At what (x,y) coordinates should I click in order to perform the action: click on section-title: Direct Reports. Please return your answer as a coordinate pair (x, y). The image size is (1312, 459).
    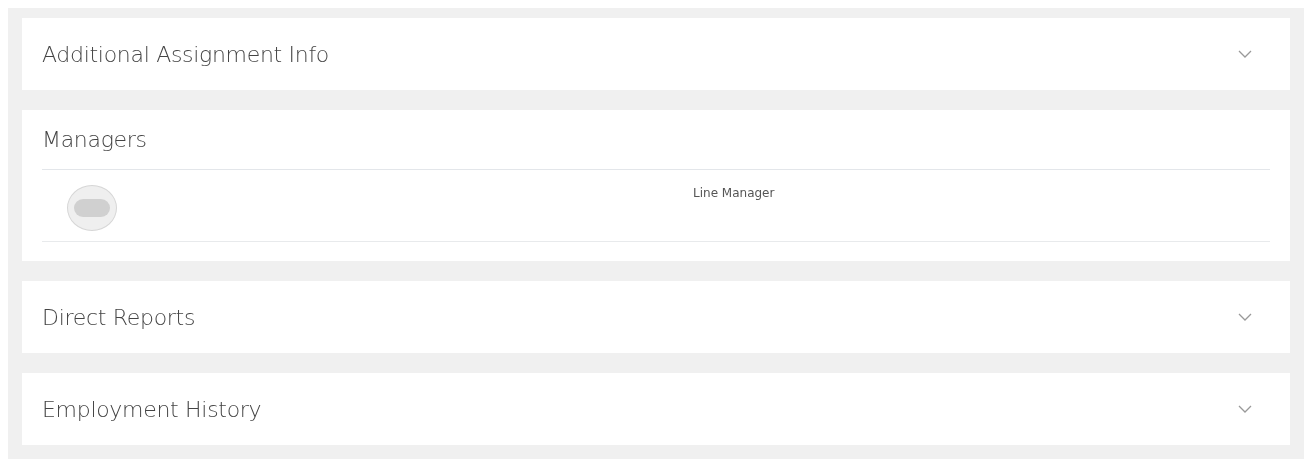
    Looking at the image, I should click on (119, 317).